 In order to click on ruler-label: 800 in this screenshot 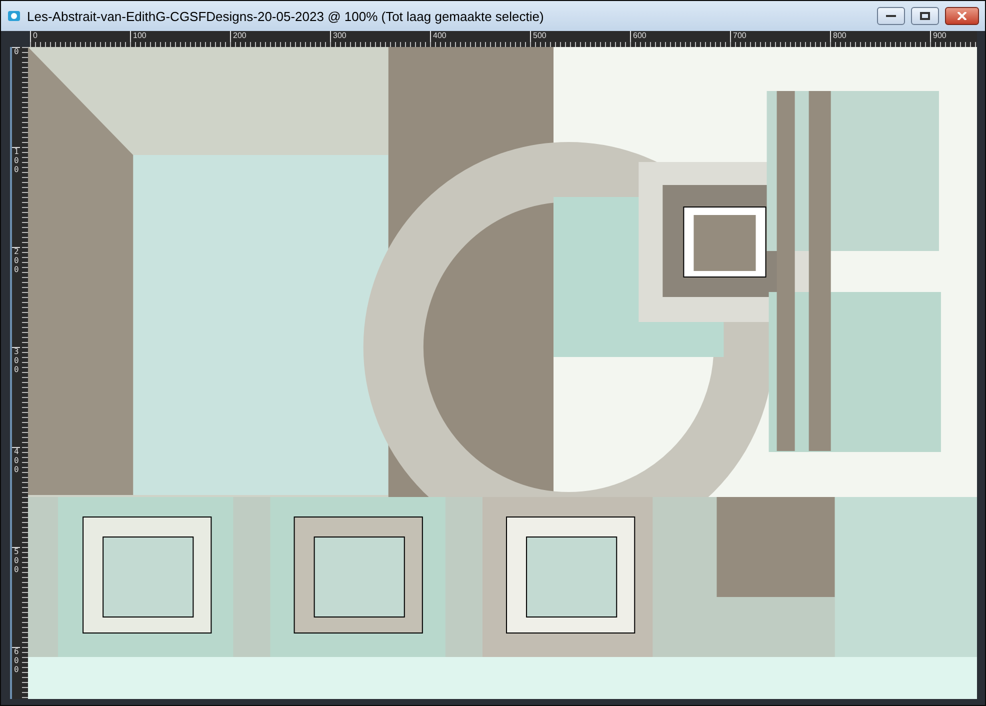, I will do `click(880, 36)`.